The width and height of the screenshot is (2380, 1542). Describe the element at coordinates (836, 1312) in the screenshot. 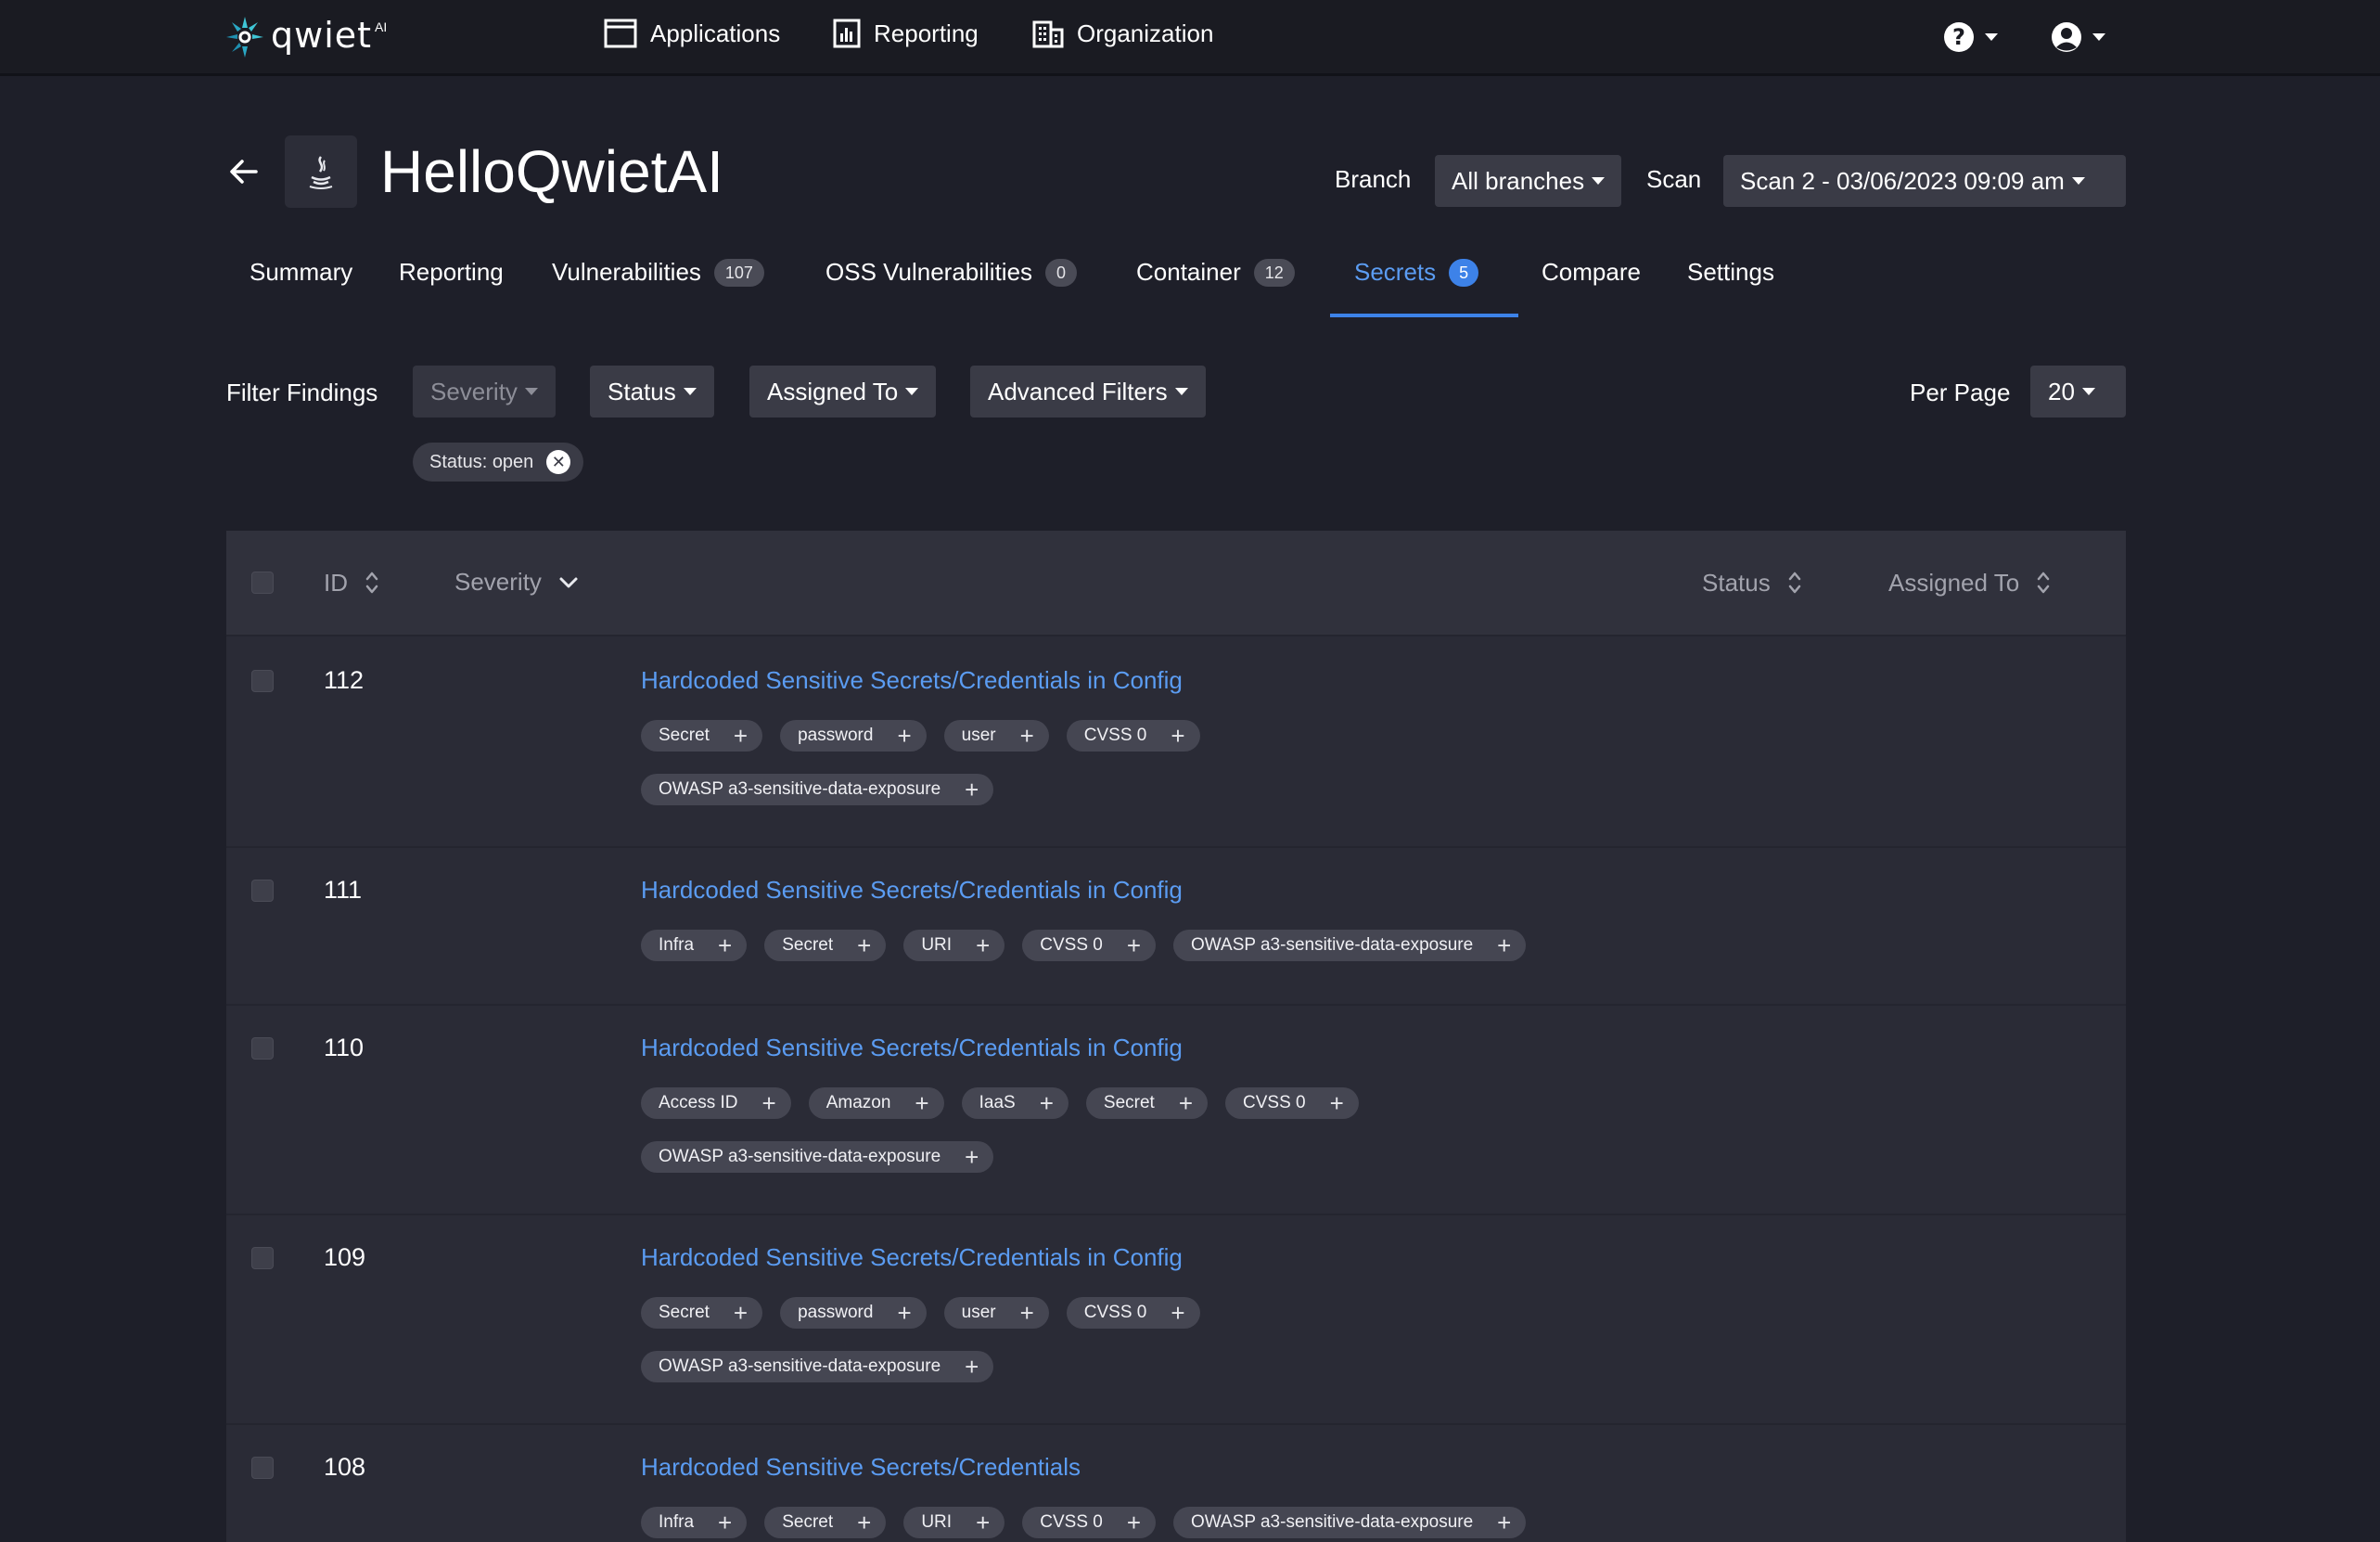

I see `tag-label: password` at that location.